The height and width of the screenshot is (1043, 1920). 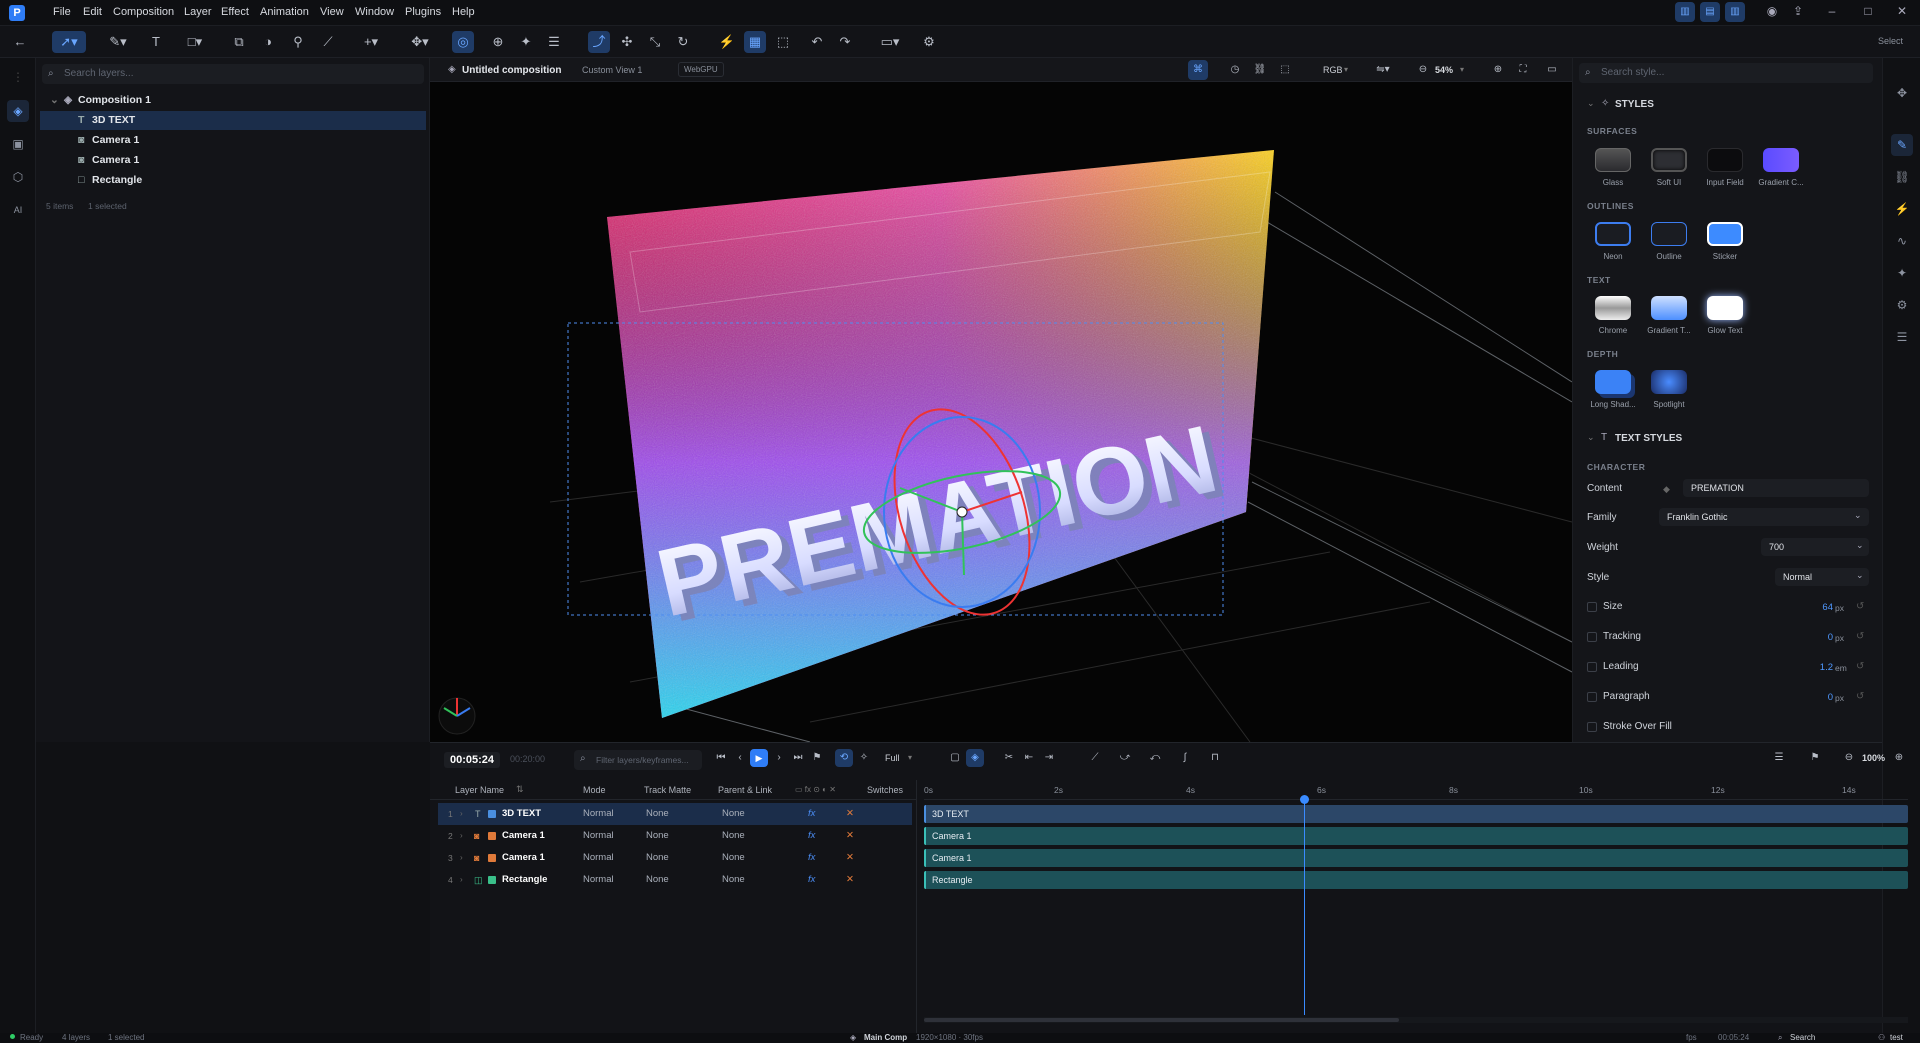 What do you see at coordinates (233, 120) in the screenshot?
I see `tree-layer-3d-text: T 3D TEXT` at bounding box center [233, 120].